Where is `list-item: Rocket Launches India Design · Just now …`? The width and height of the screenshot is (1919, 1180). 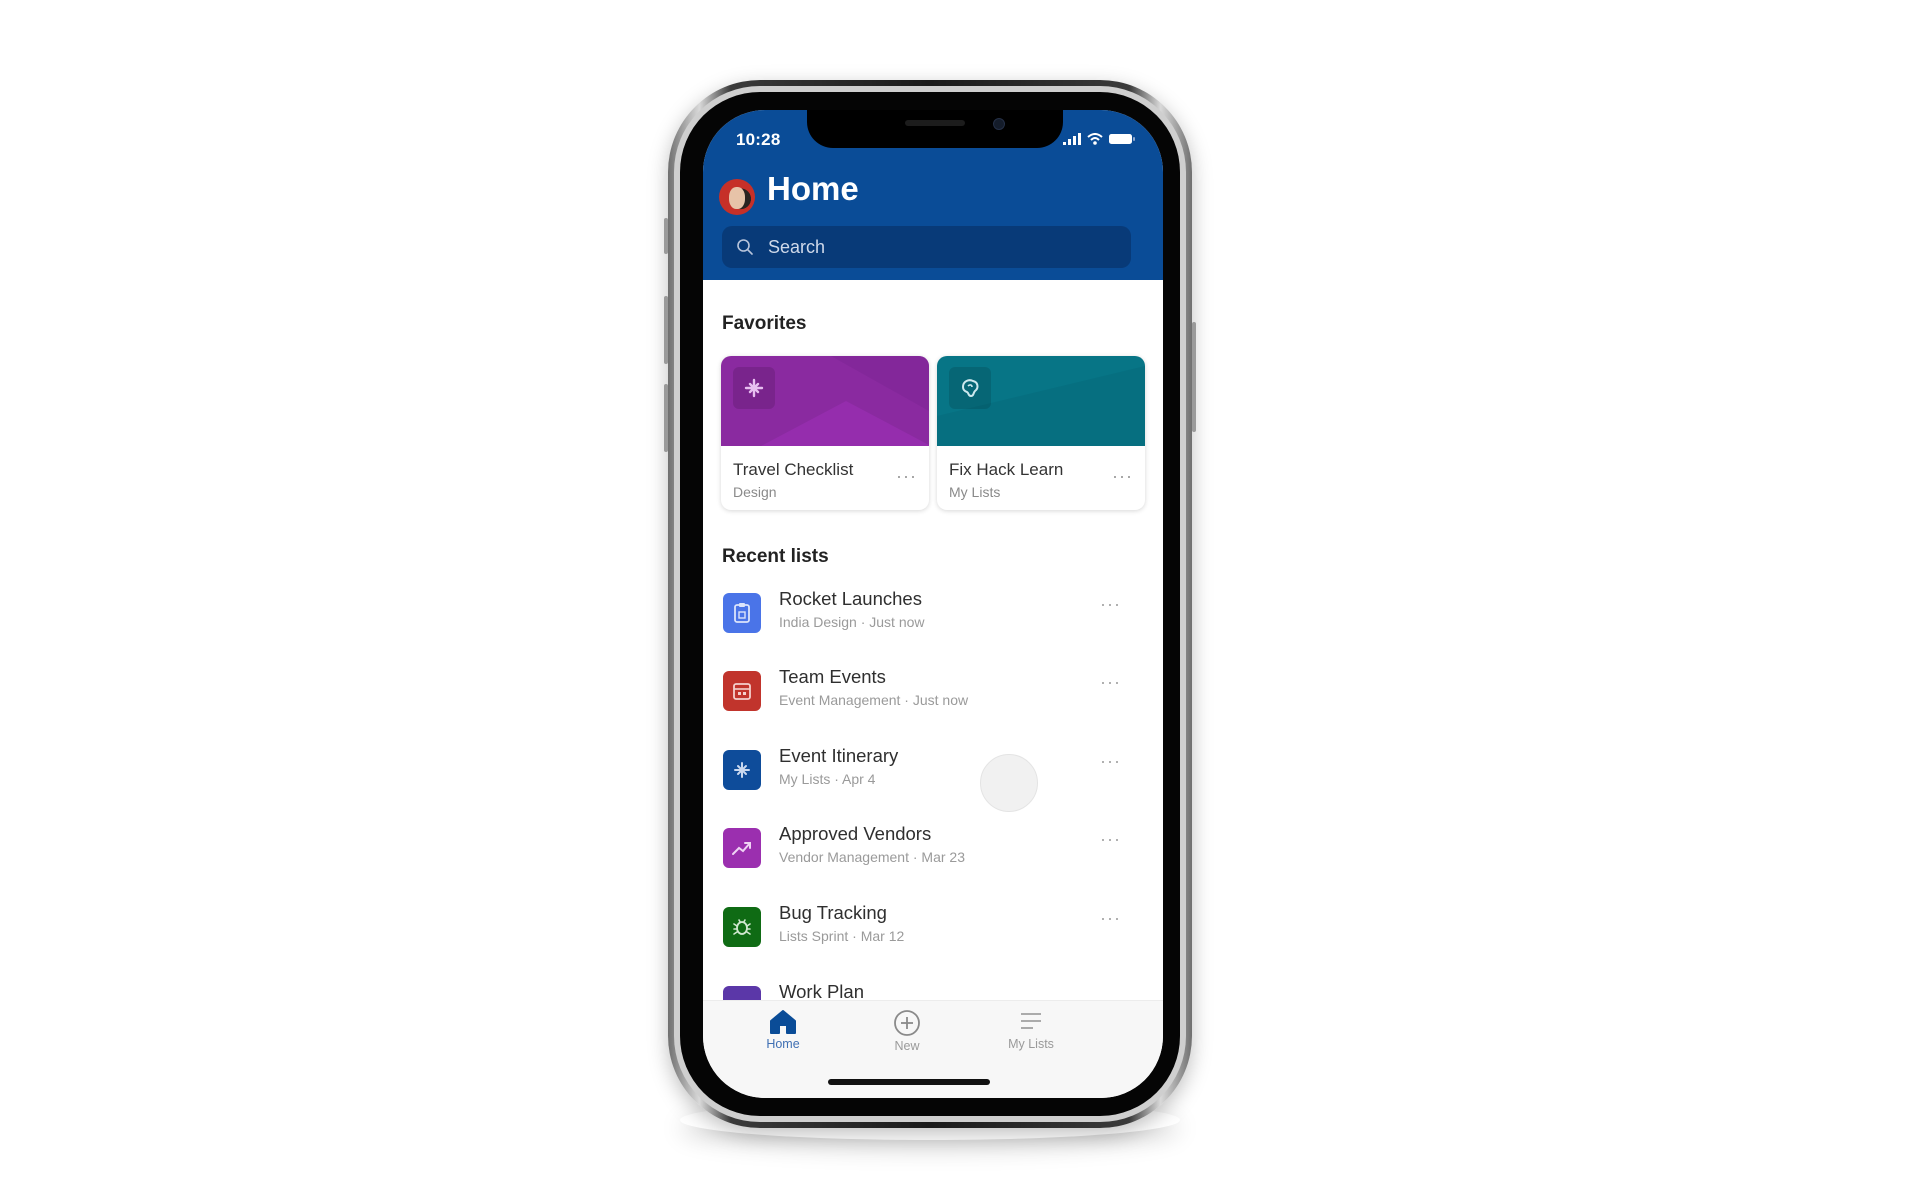
list-item: Rocket Launches India Design · Just now … is located at coordinates (933, 625).